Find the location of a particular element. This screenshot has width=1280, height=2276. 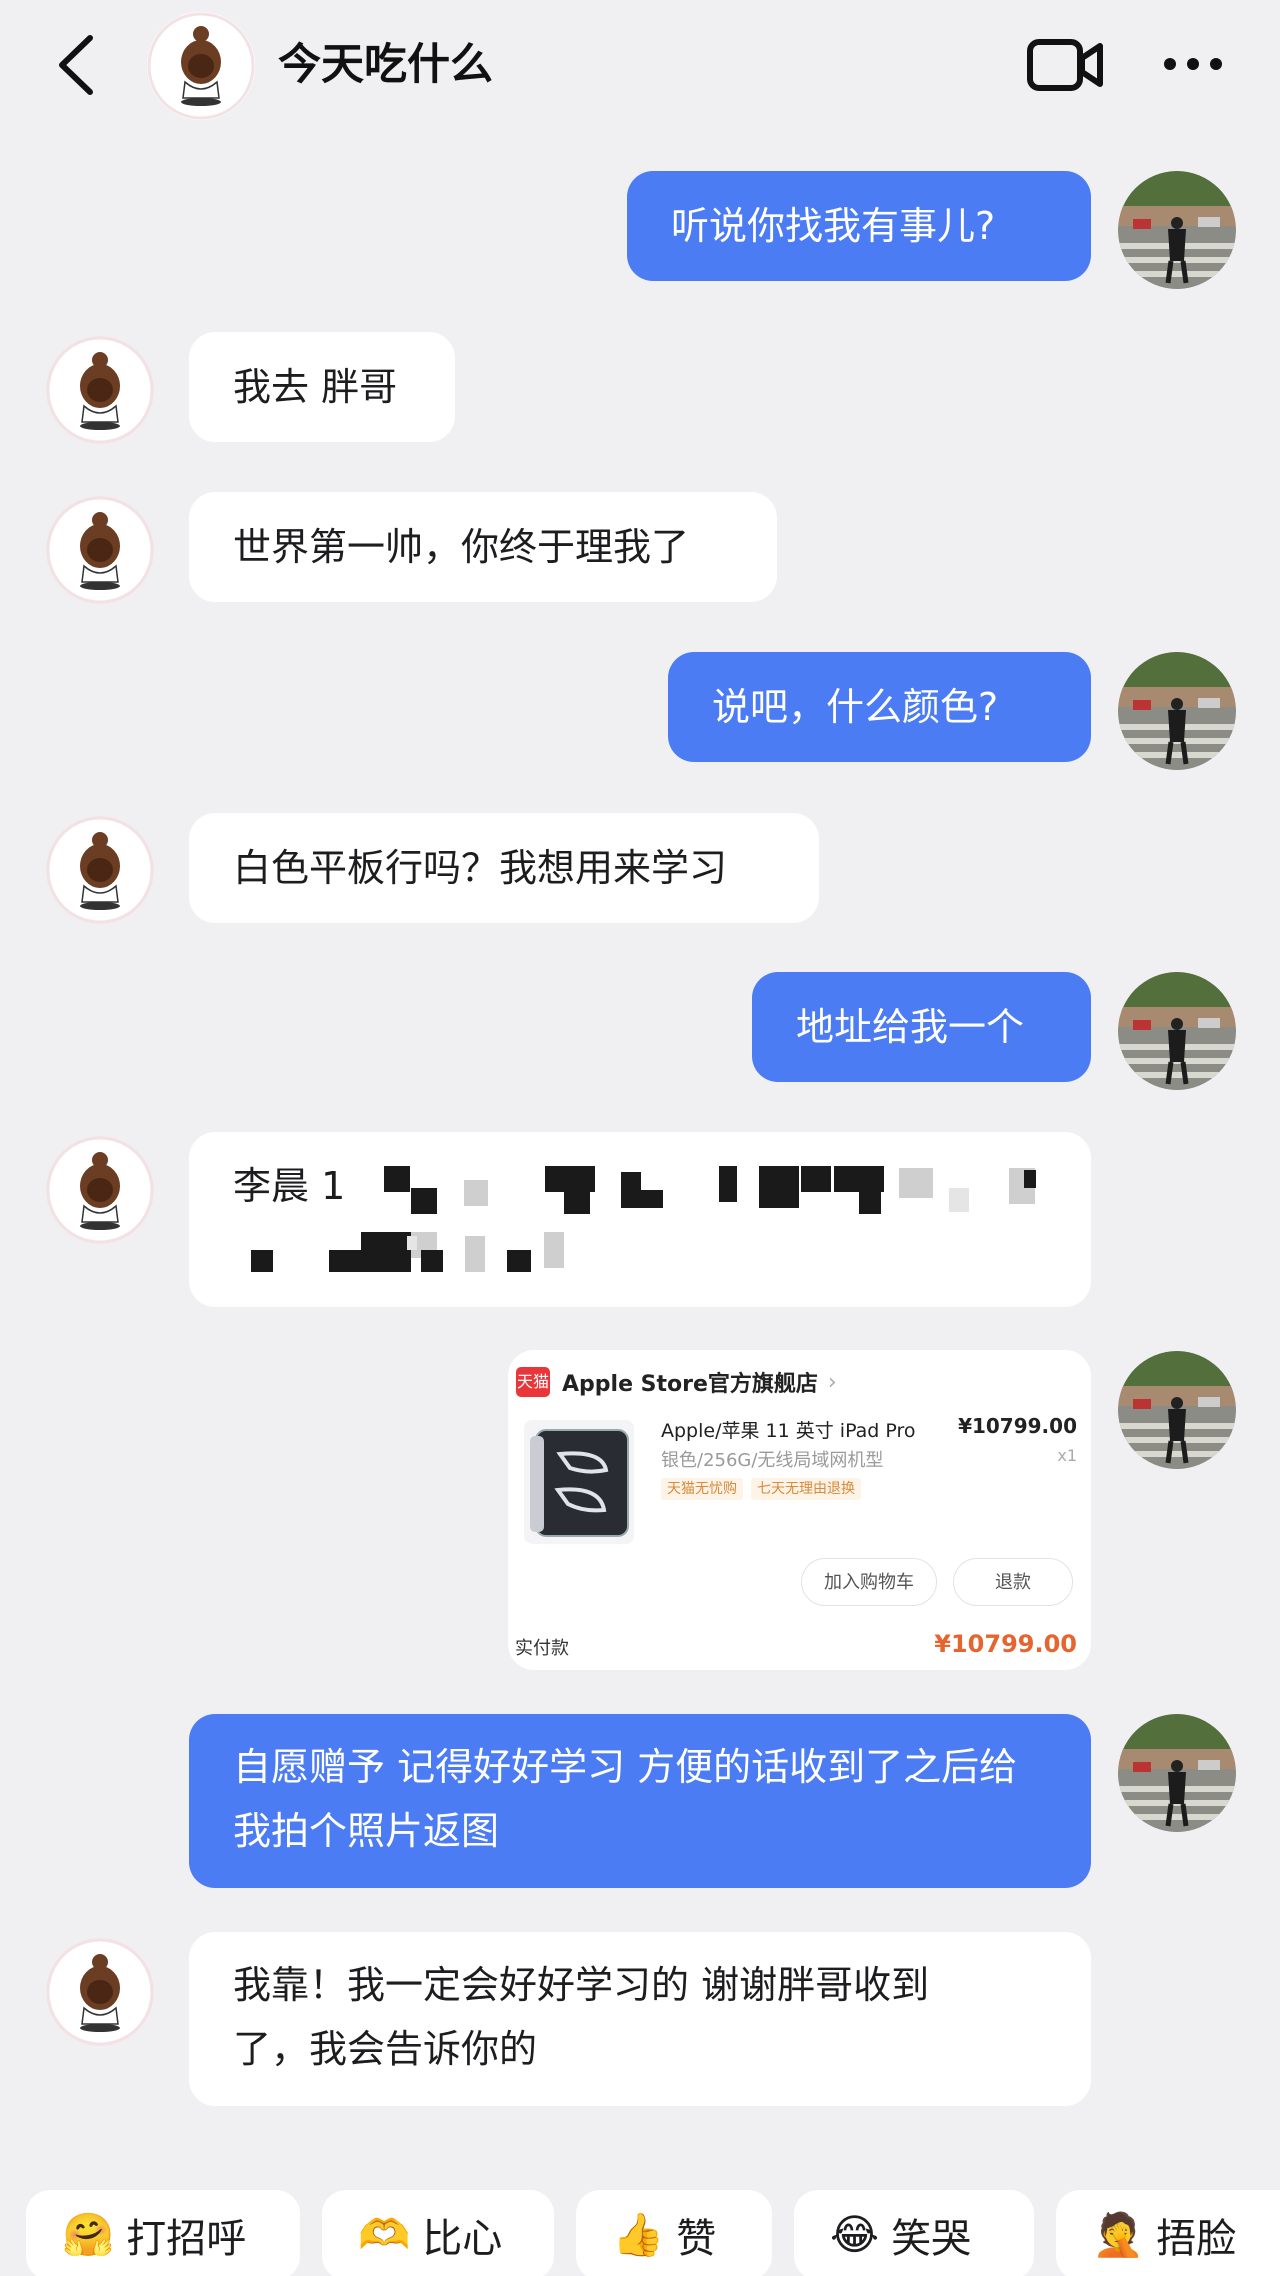

quantity: x1 is located at coordinates (1067, 1455).